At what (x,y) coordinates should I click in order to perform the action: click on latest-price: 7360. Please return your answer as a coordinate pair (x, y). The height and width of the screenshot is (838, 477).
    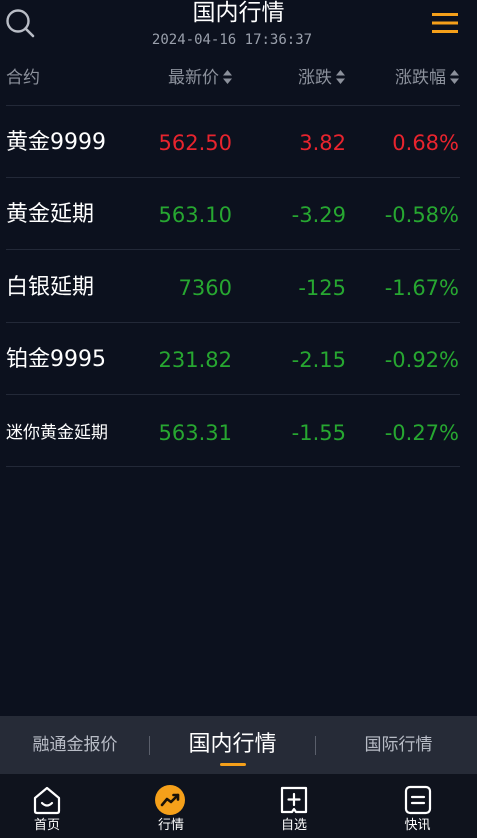
    Looking at the image, I should click on (205, 288).